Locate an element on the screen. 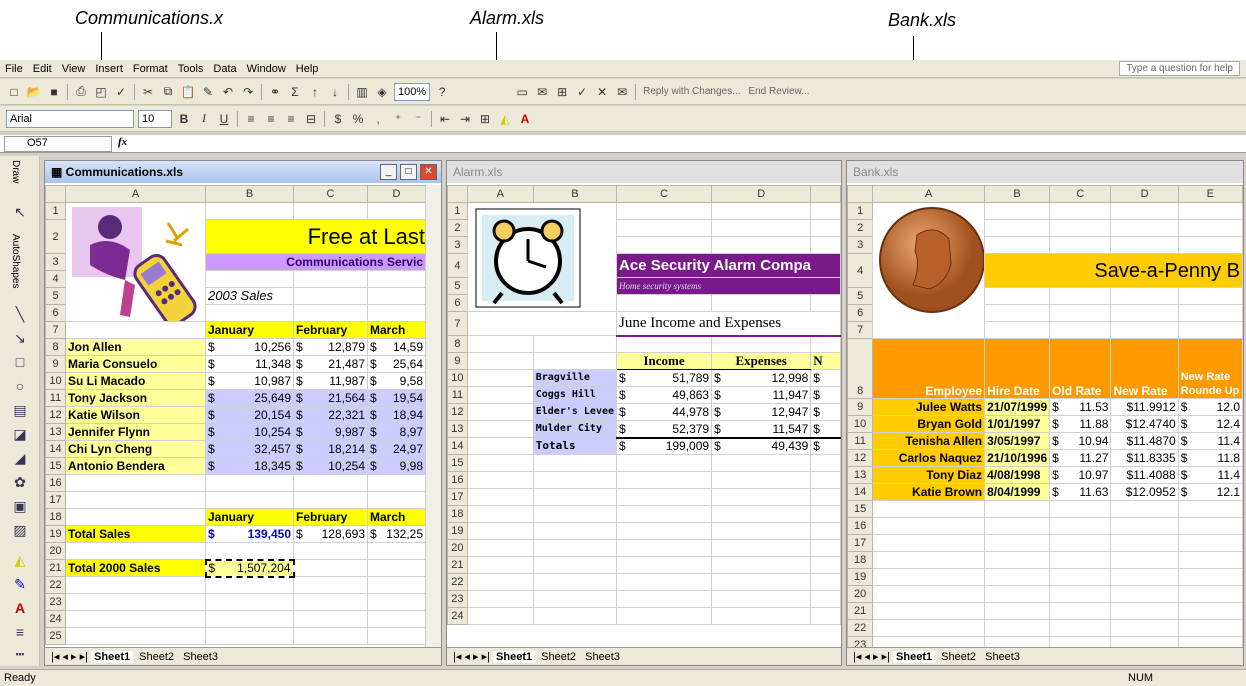  window-title: Alarm.xls is located at coordinates (644, 172).